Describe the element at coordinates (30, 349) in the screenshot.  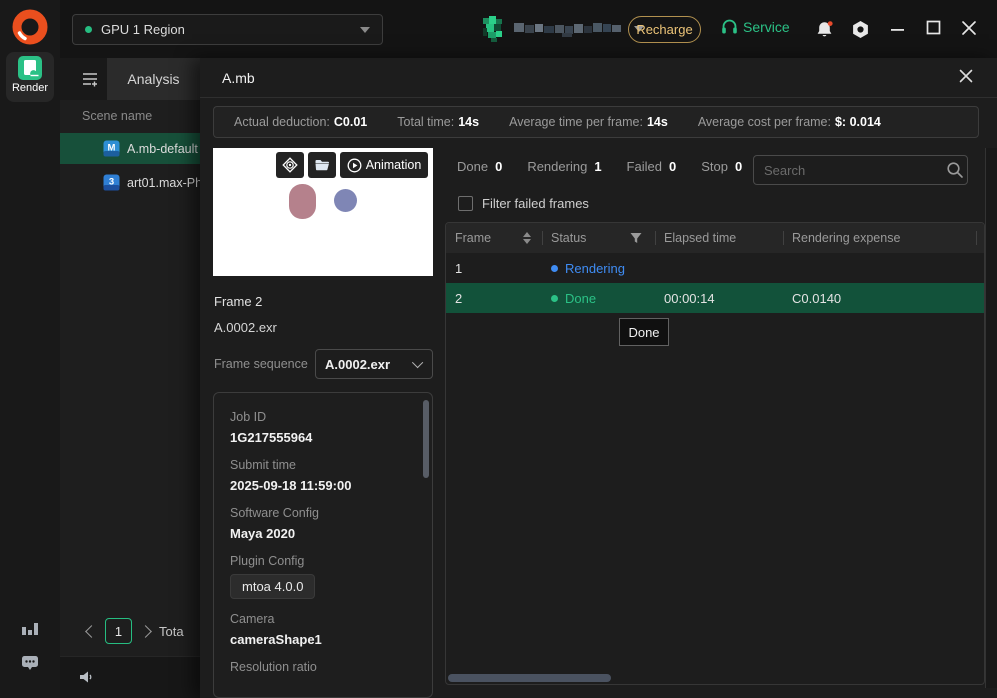
I see `app-rail: Render` at that location.